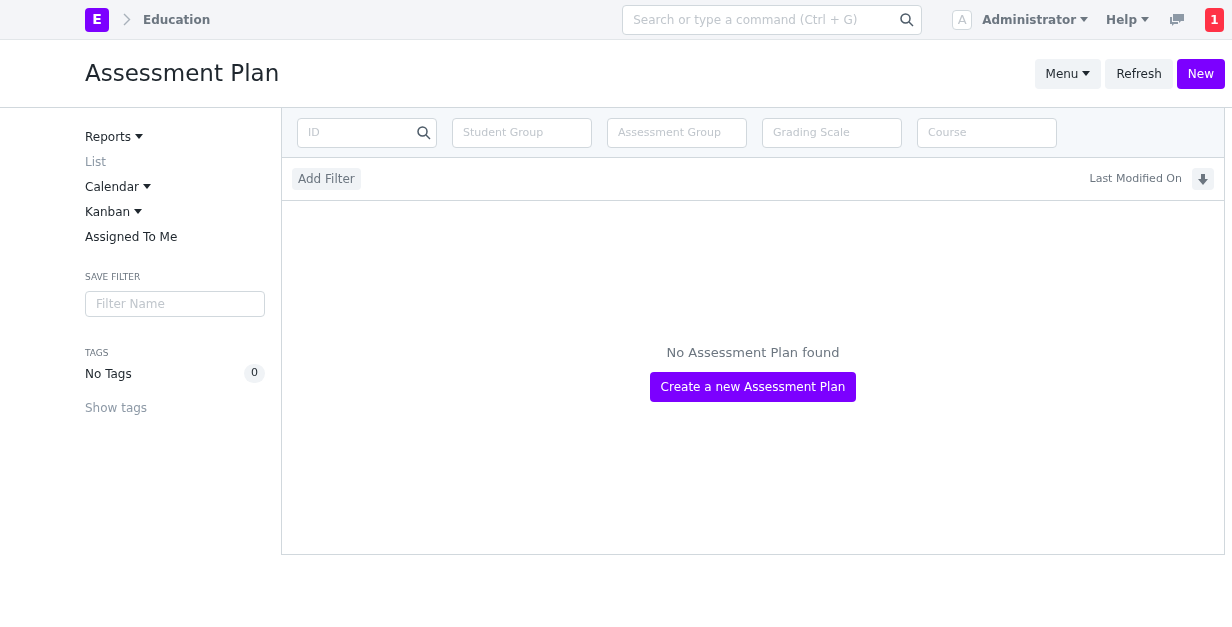 This screenshot has height=627, width=1232. I want to click on search-field: Search or type a command (Ctrl + G), so click(772, 19).